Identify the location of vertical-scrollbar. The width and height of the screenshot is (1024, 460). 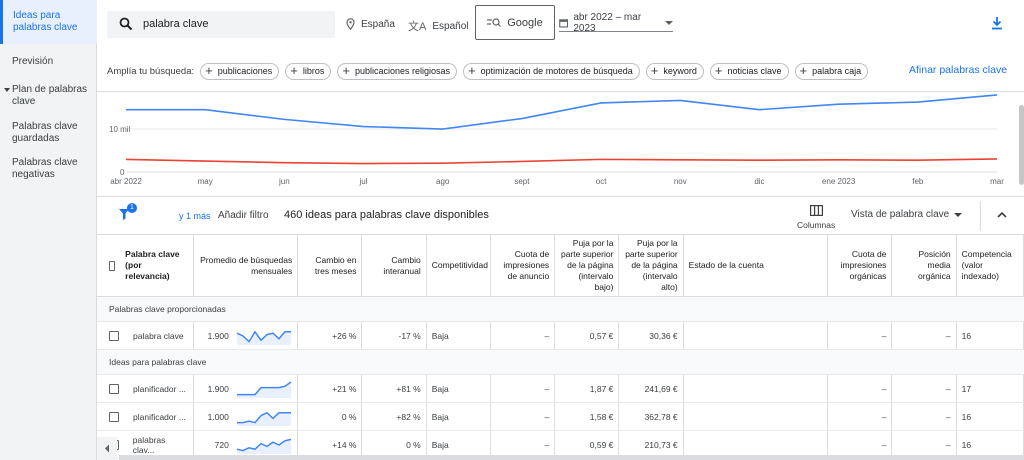
(1021, 145).